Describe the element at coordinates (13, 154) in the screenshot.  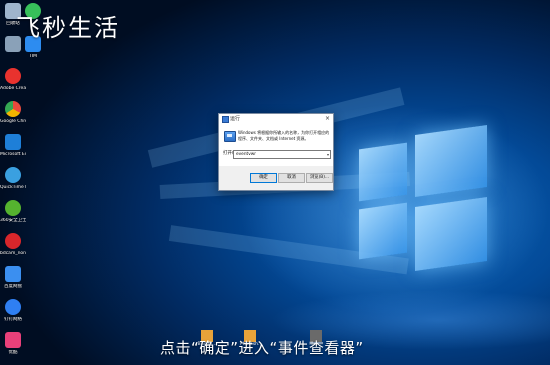
I see `desktop-icon-label: Microsoft Edge` at that location.